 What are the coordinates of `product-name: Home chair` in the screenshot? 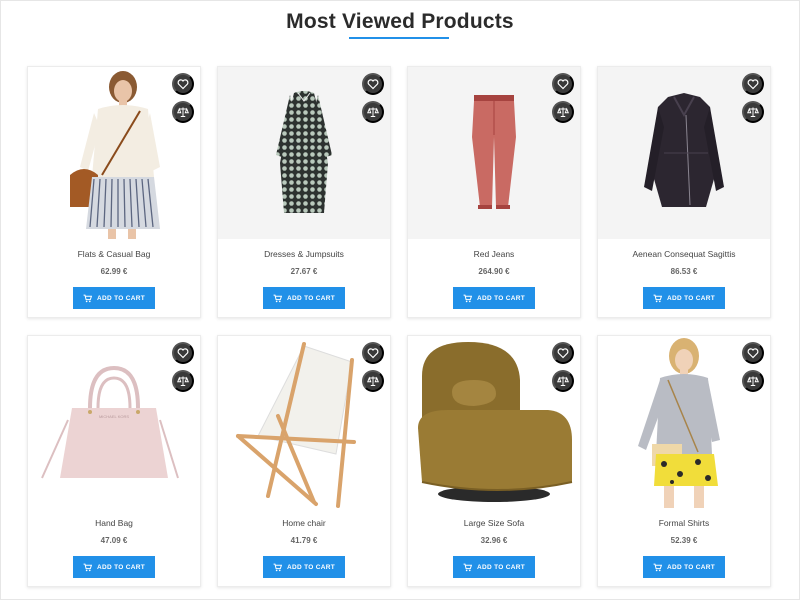 It's located at (304, 523).